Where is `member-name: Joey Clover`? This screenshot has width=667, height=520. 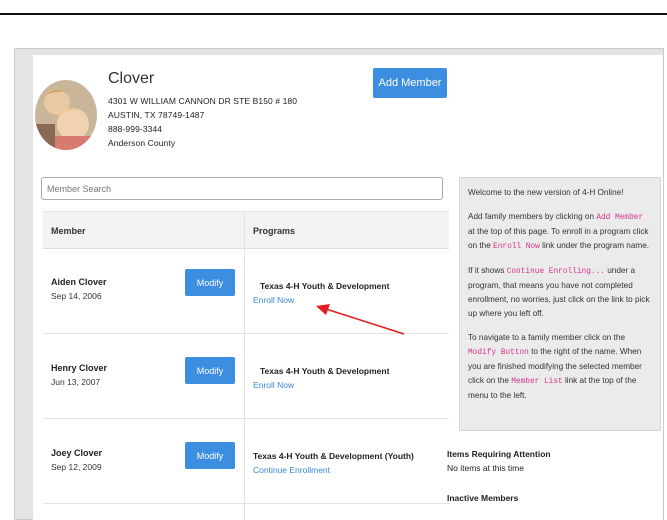
member-name: Joey Clover is located at coordinates (77, 453).